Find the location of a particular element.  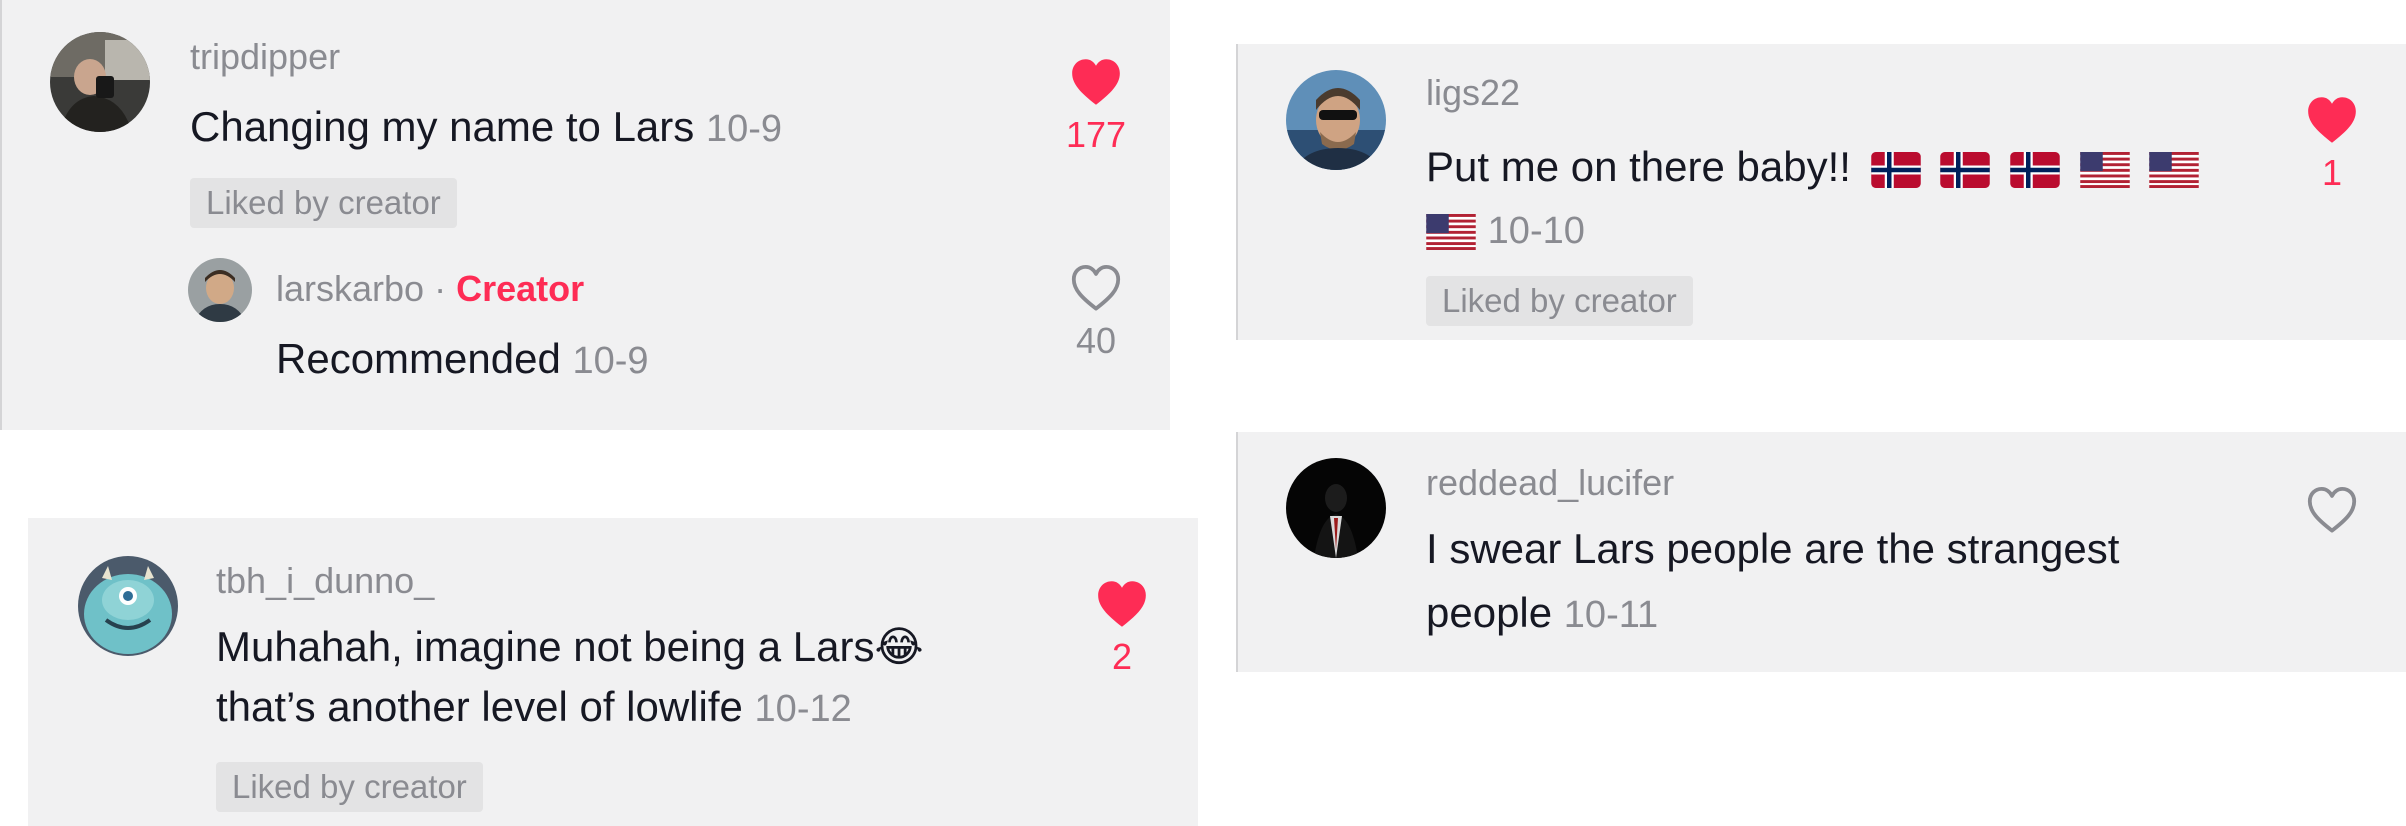

like-count: 1 is located at coordinates (2332, 172).